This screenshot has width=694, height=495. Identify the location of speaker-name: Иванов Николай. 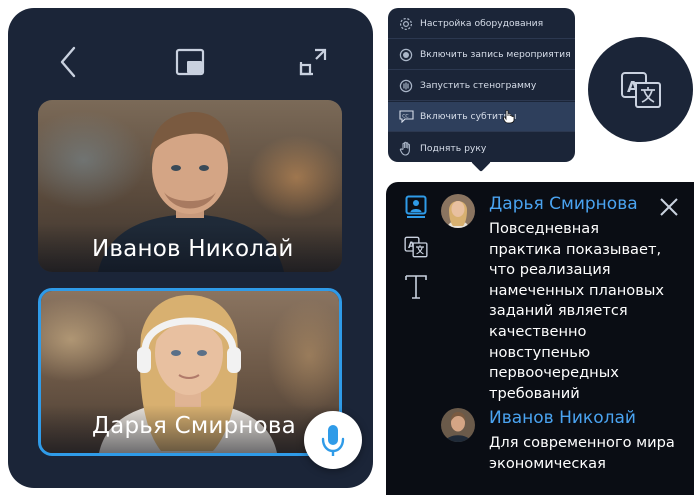
(562, 418).